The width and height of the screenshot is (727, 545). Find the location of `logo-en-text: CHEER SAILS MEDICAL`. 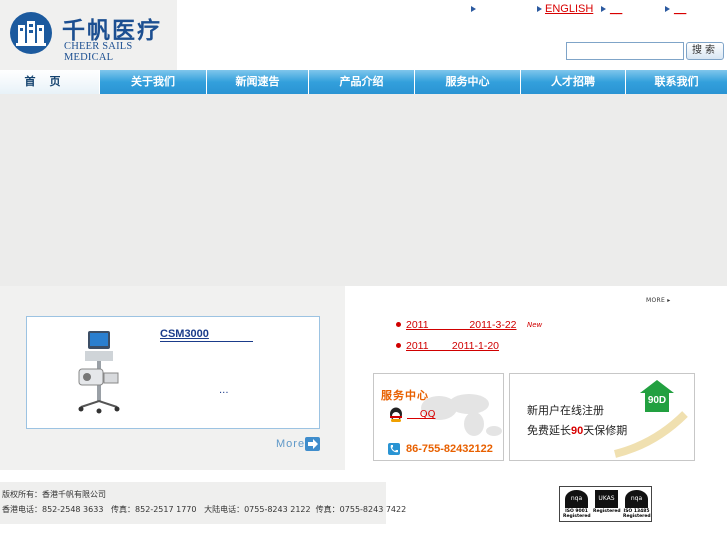

logo-en-text: CHEER SAILS MEDICAL is located at coordinates (98, 52).